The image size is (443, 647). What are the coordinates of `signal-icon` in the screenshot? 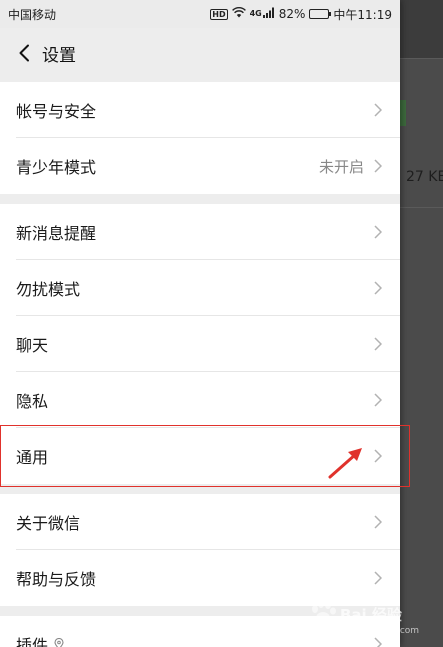 It's located at (268, 14).